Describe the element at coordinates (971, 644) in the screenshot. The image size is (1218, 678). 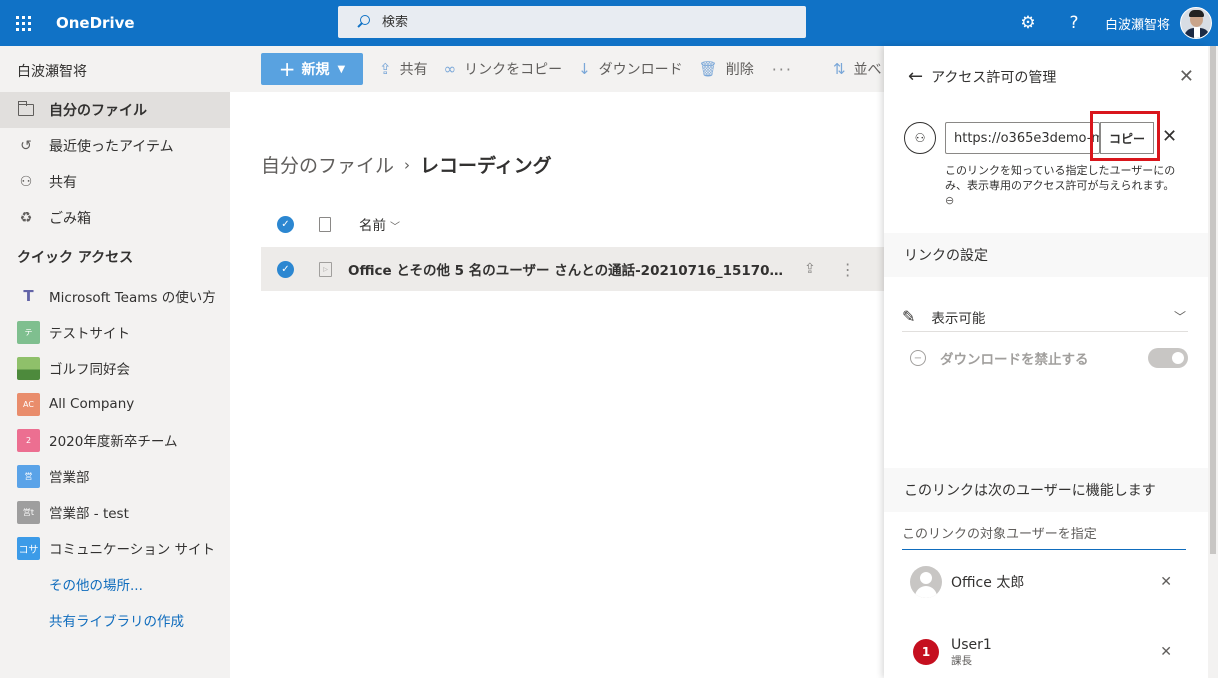
I see `person-name: User1` at that location.